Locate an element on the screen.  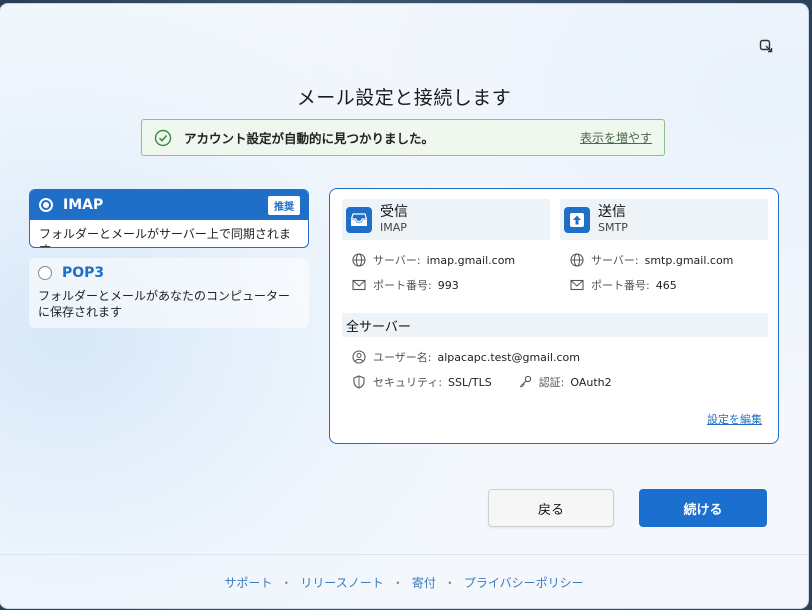
outgoing-server-row: サーバー: smtp.gmail.com is located at coordinates (651, 260).